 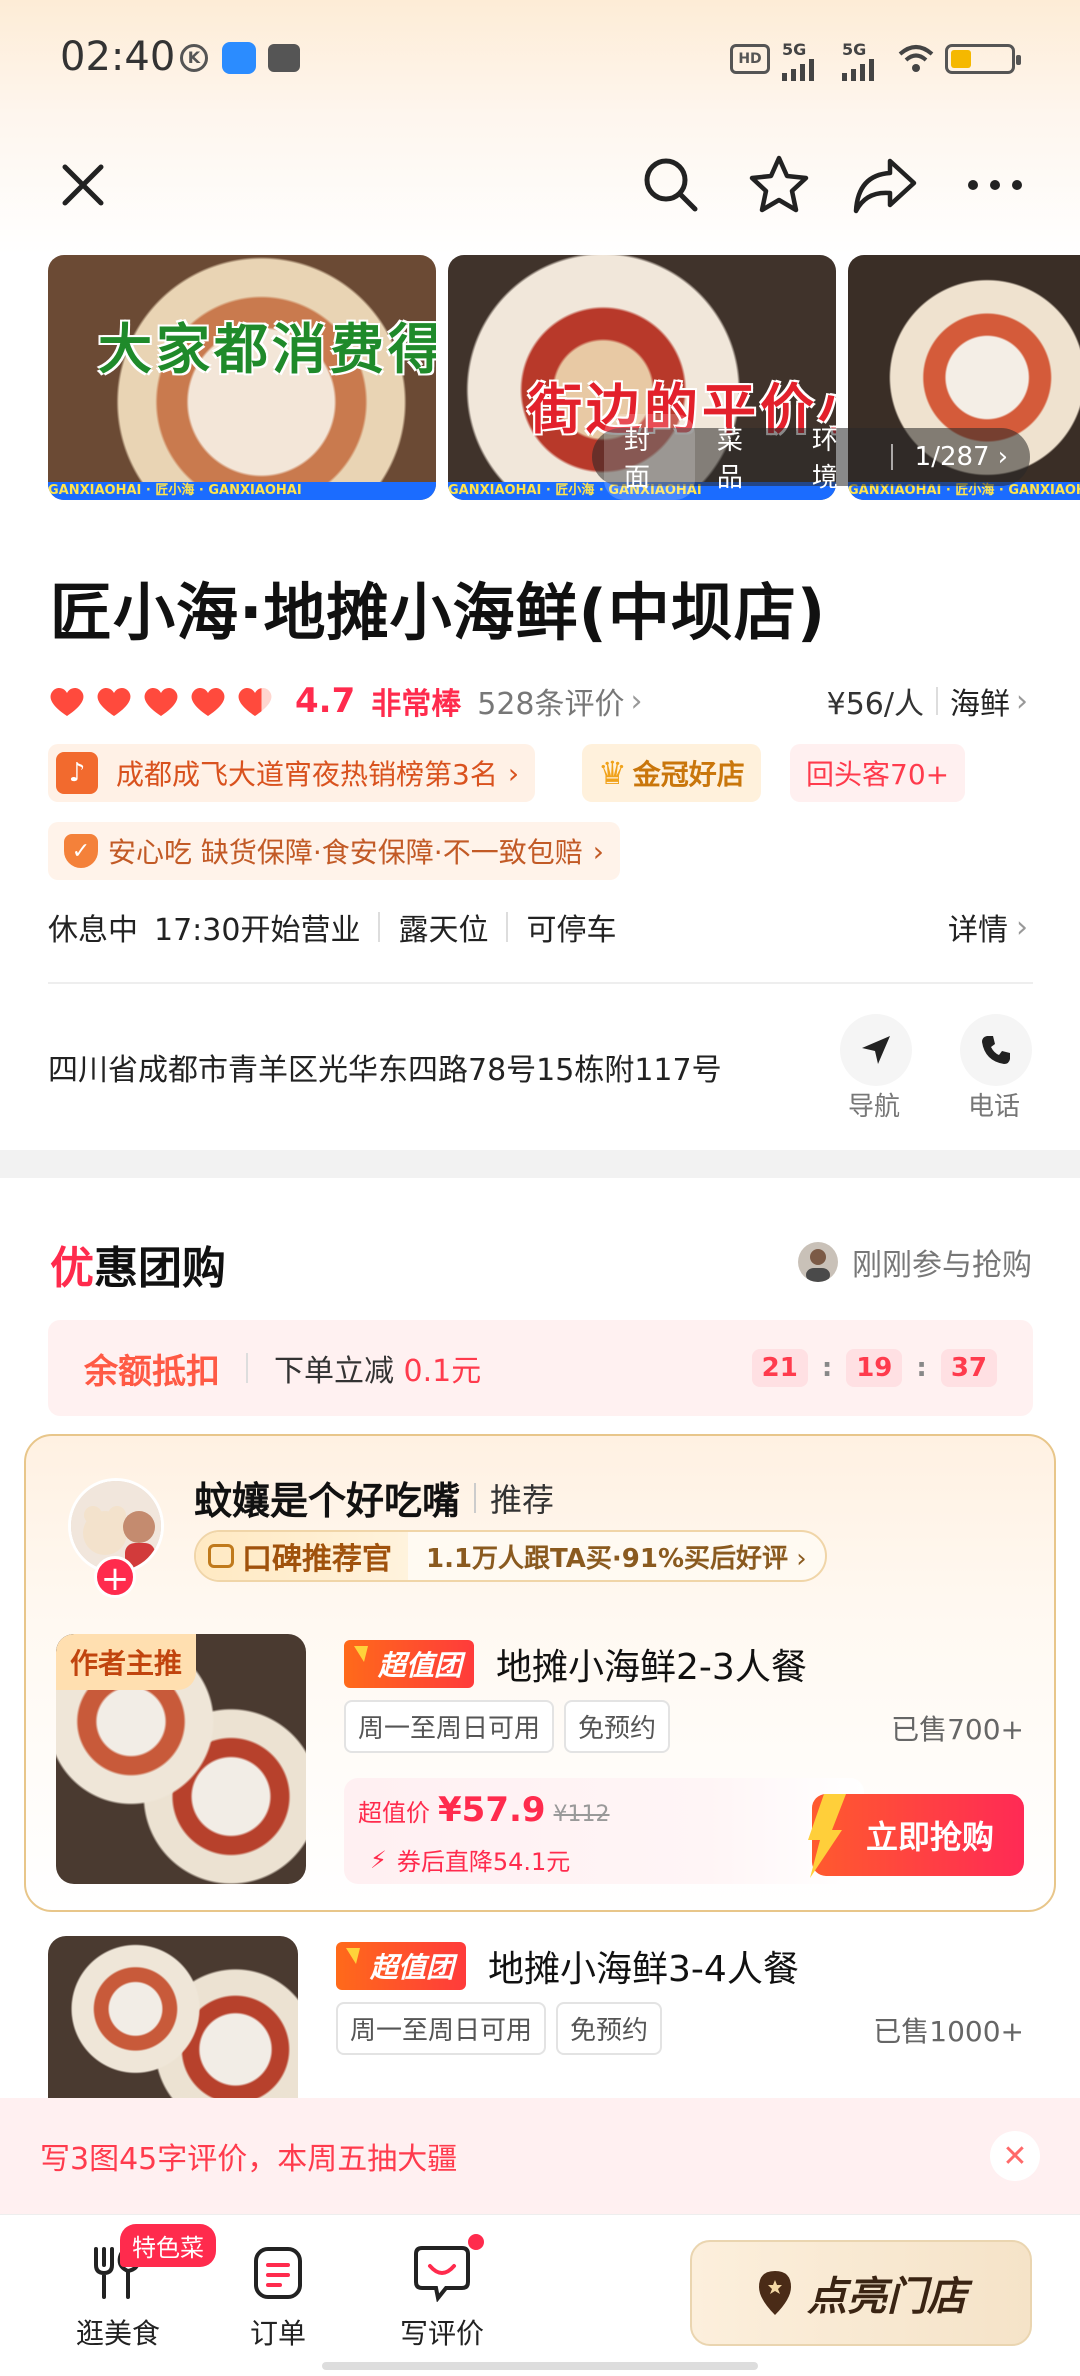 What do you see at coordinates (510, 1556) in the screenshot?
I see `recommender-badge: 口碑推荐官 1.1万人跟TA买·91%买后好评 ›` at bounding box center [510, 1556].